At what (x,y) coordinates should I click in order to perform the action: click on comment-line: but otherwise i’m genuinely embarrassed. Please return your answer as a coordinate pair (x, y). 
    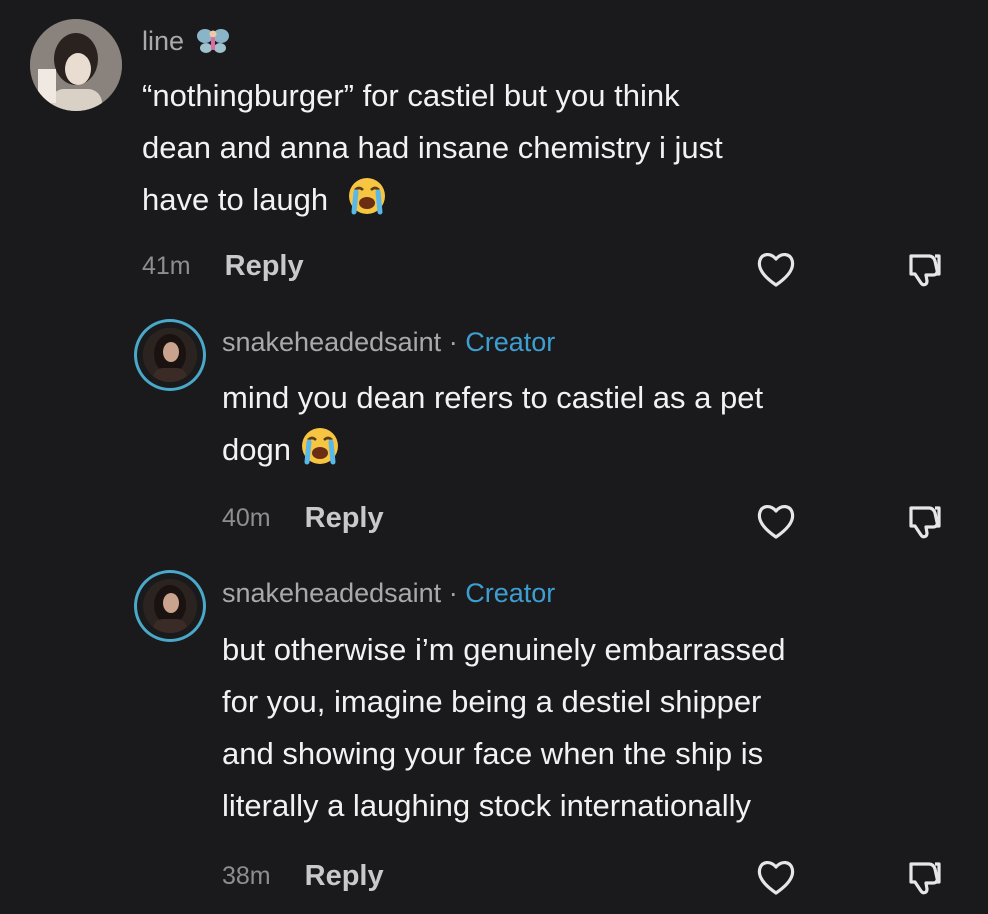
    Looking at the image, I should click on (504, 649).